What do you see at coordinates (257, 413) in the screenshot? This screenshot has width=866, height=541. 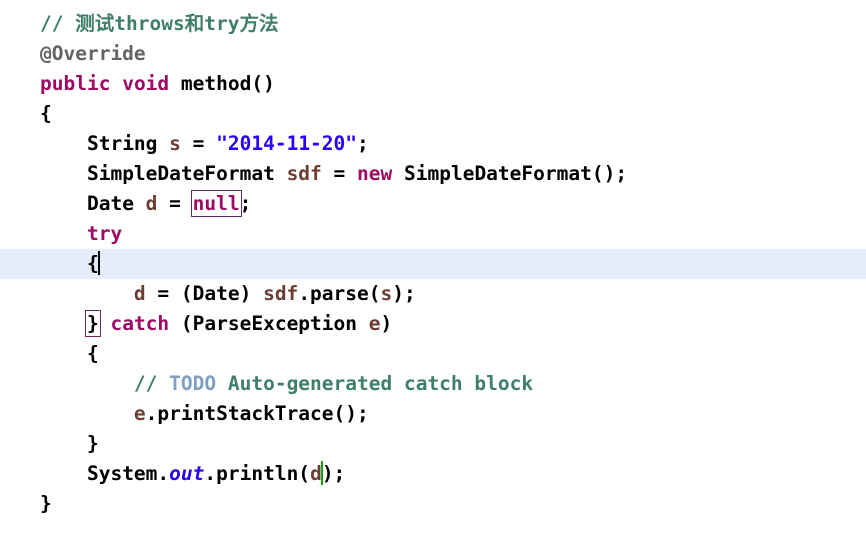 I see `code-token-plain: .printStackTrace();` at bounding box center [257, 413].